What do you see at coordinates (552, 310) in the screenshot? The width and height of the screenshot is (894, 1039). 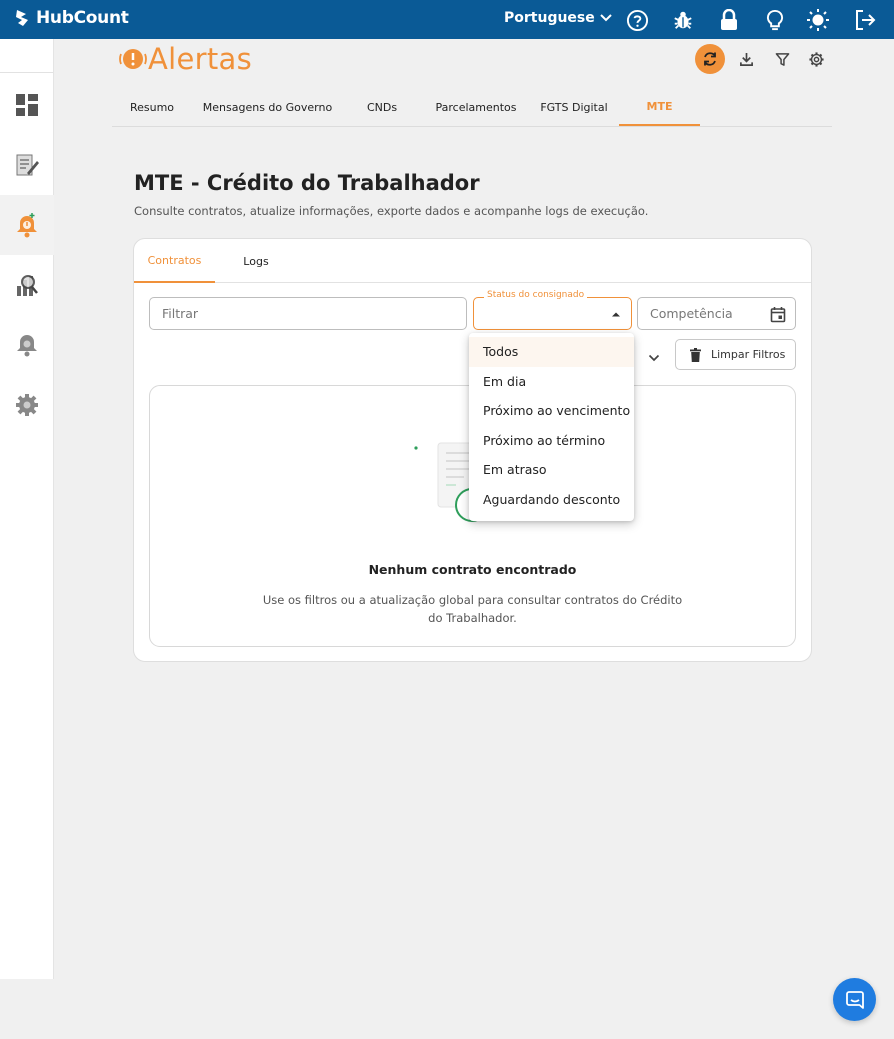 I see `status-select: Status do consignado` at bounding box center [552, 310].